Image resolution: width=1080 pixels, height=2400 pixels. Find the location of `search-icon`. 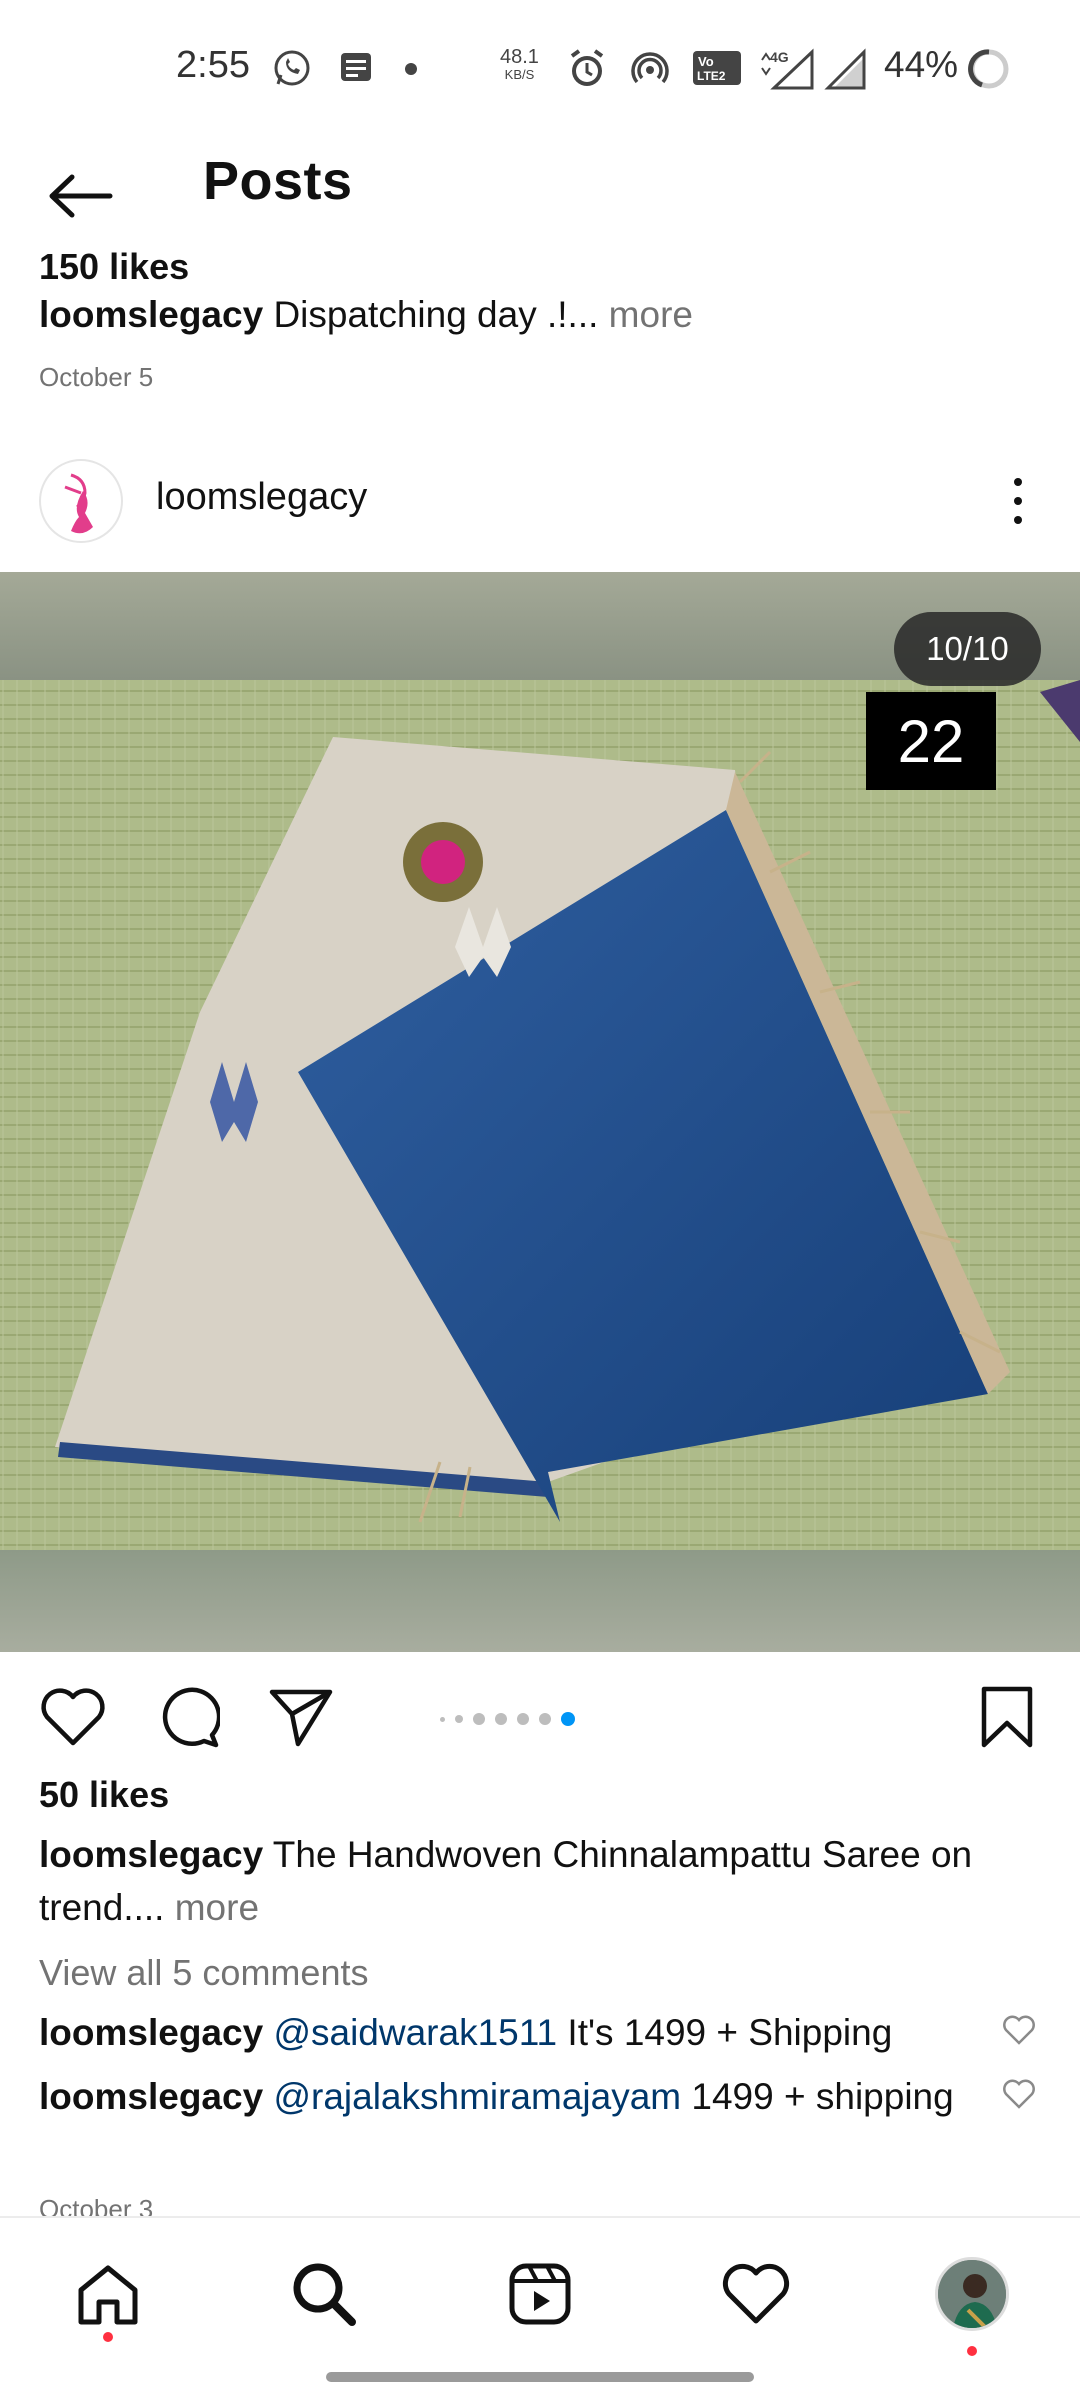

search-icon is located at coordinates (324, 2294).